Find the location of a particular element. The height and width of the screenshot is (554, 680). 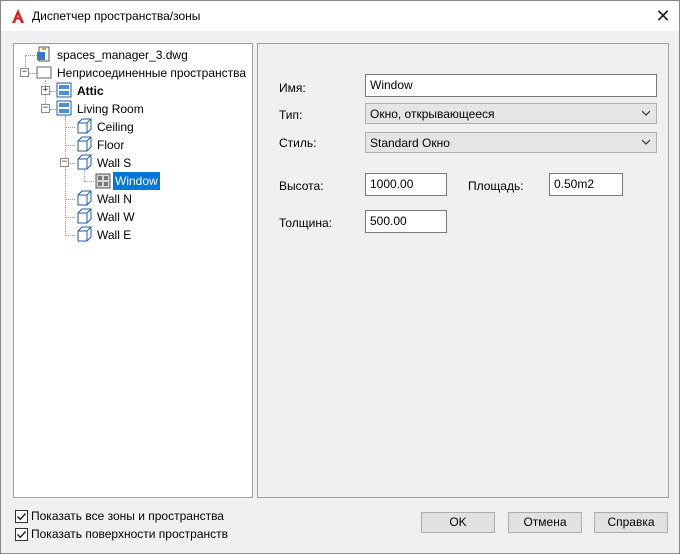

name-label: Имя: is located at coordinates (292, 88).